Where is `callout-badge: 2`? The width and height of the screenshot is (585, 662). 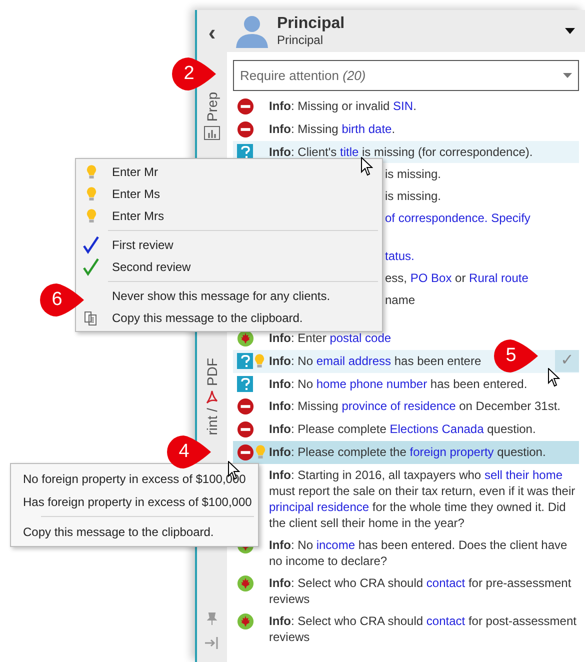
callout-badge: 2 is located at coordinates (194, 74).